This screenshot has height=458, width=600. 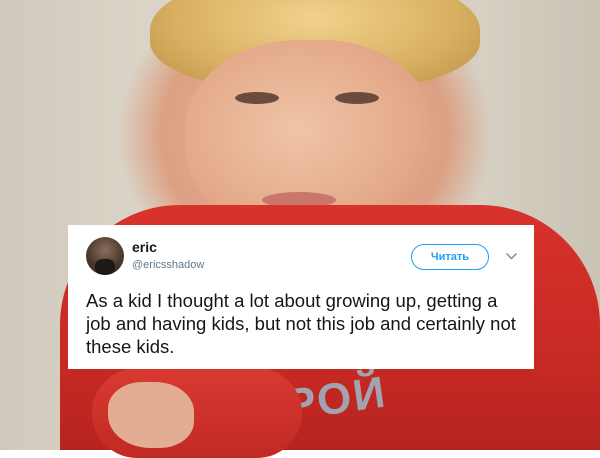 What do you see at coordinates (357, 98) in the screenshot?
I see `child-right-eye` at bounding box center [357, 98].